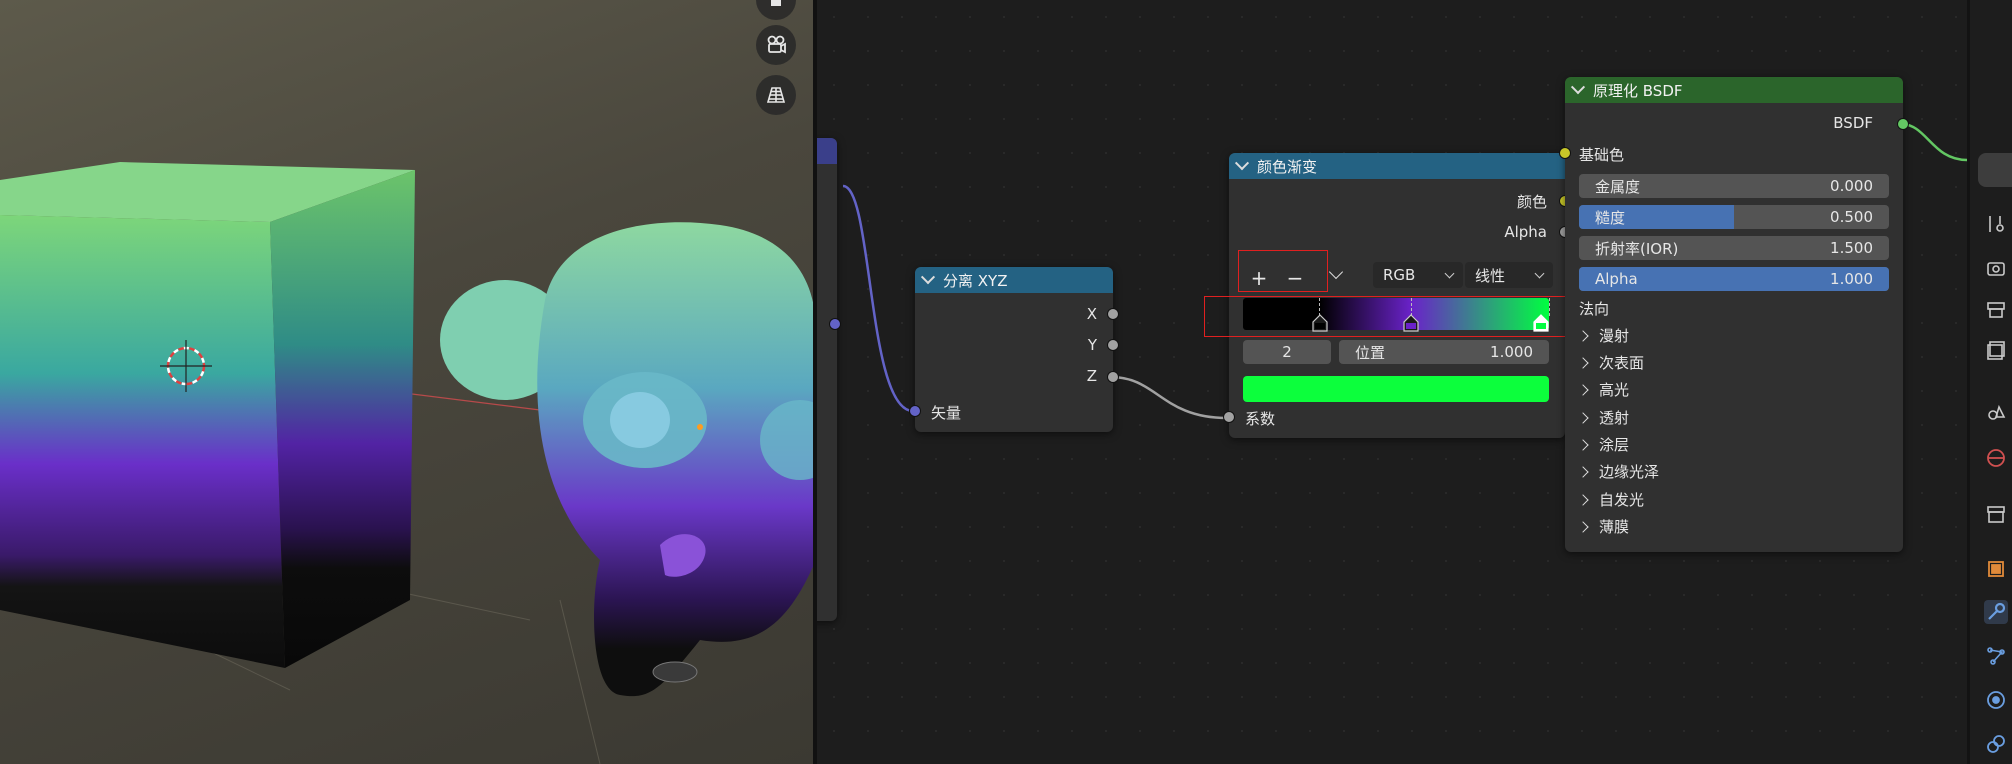  What do you see at coordinates (1113, 314) in the screenshot?
I see `output-x-socket` at bounding box center [1113, 314].